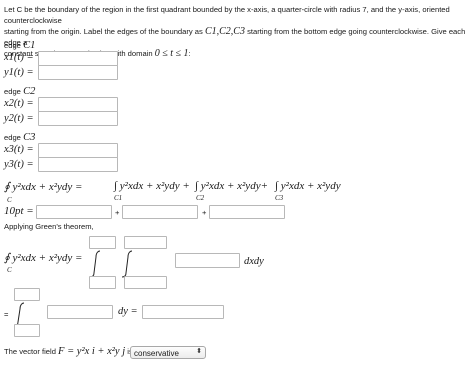  What do you see at coordinates (207, 260) in the screenshot?
I see `integrand-input` at bounding box center [207, 260].